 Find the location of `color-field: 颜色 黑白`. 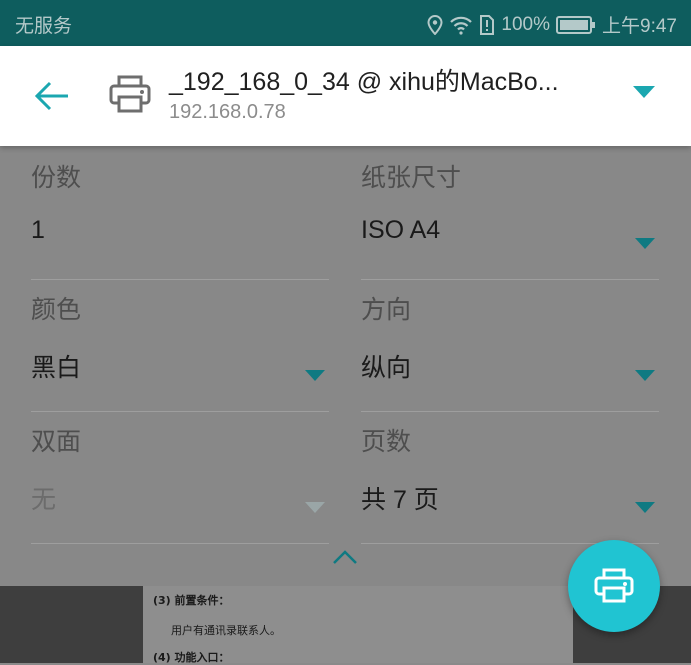

color-field: 颜色 黑白 is located at coordinates (180, 351).